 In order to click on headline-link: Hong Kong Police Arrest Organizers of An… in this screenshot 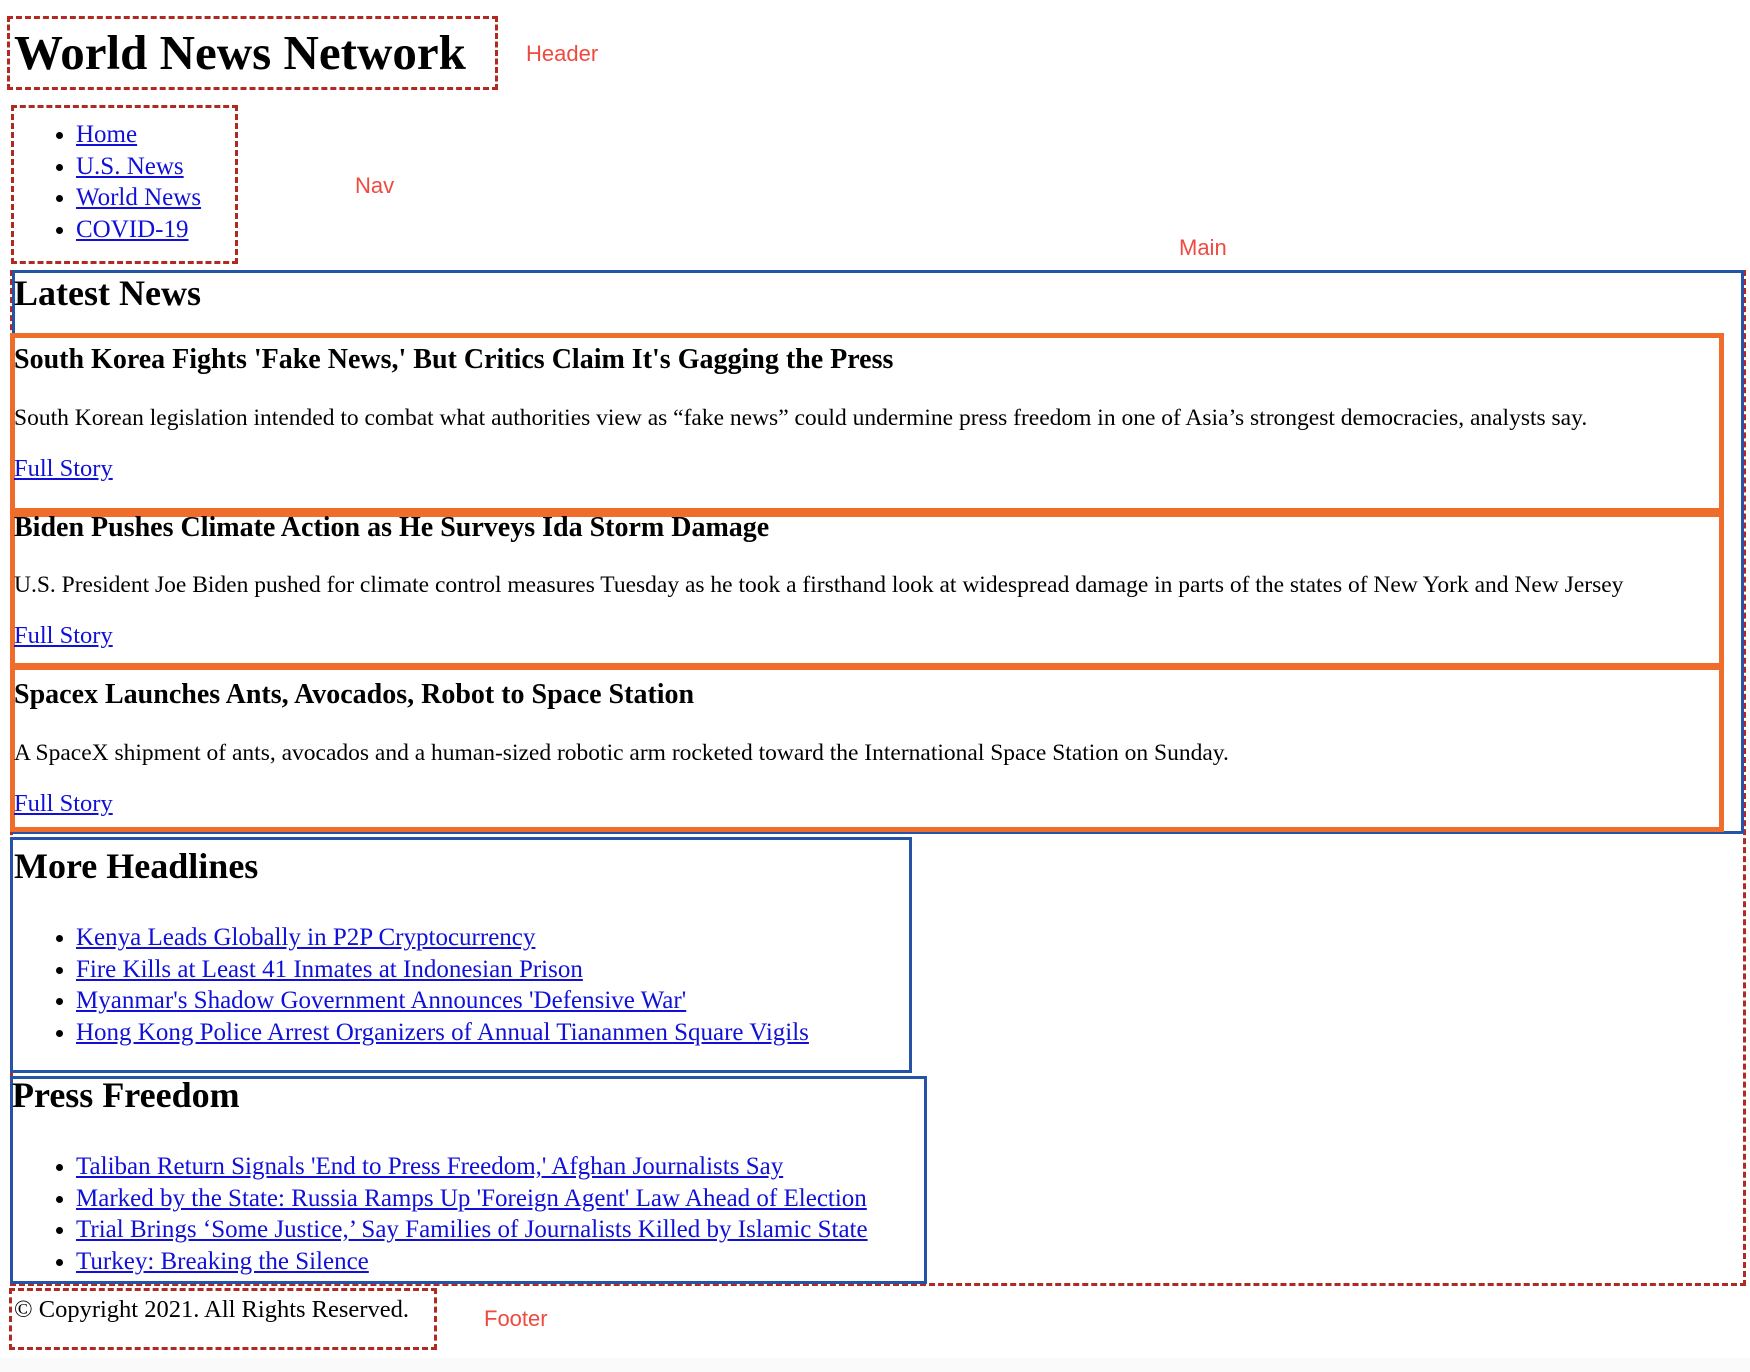, I will do `click(442, 1032)`.